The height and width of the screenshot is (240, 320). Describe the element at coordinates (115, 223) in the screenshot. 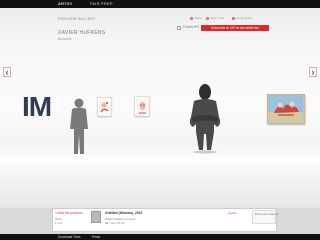

I see `artwork-dimensions: 98 x 51 x 37 cm` at that location.